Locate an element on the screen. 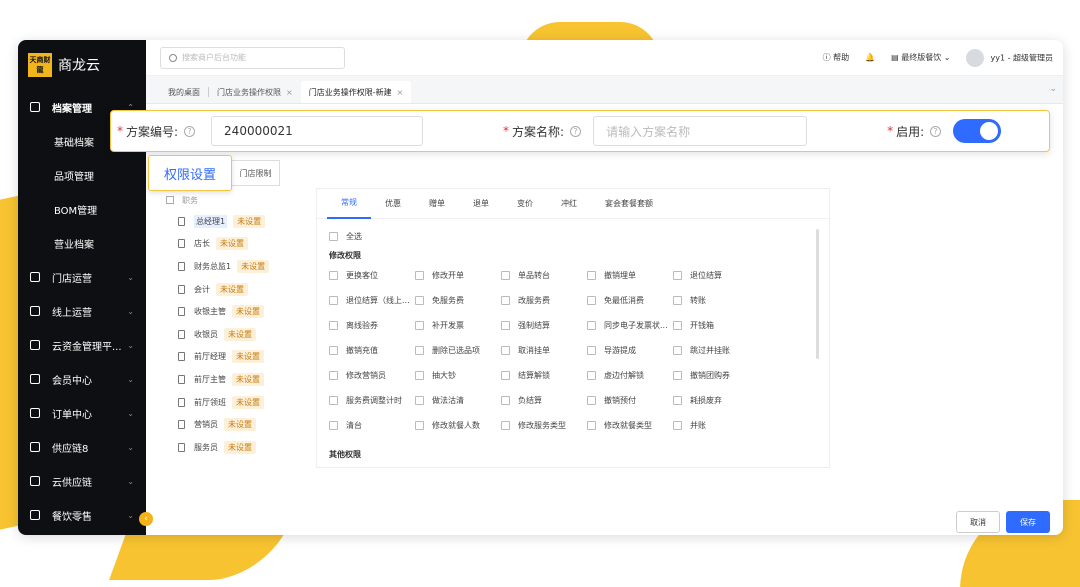  permission-tab: 赠单 is located at coordinates (437, 204).